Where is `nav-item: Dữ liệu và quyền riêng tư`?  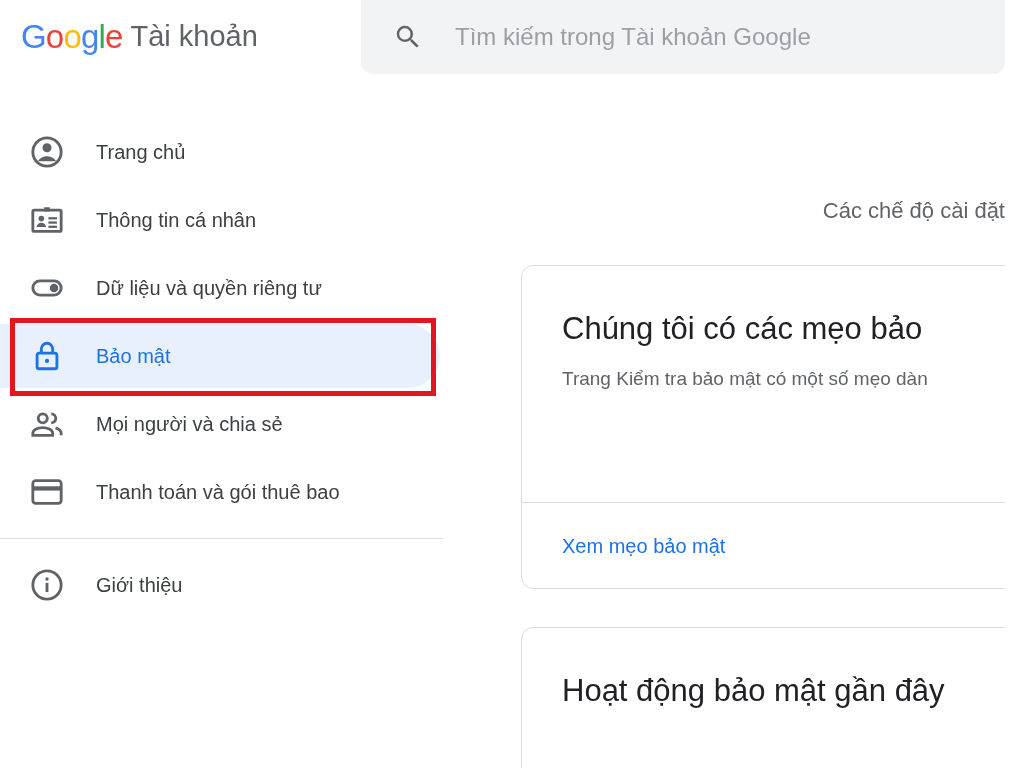
nav-item: Dữ liệu và quyền riêng tư is located at coordinates (220, 288).